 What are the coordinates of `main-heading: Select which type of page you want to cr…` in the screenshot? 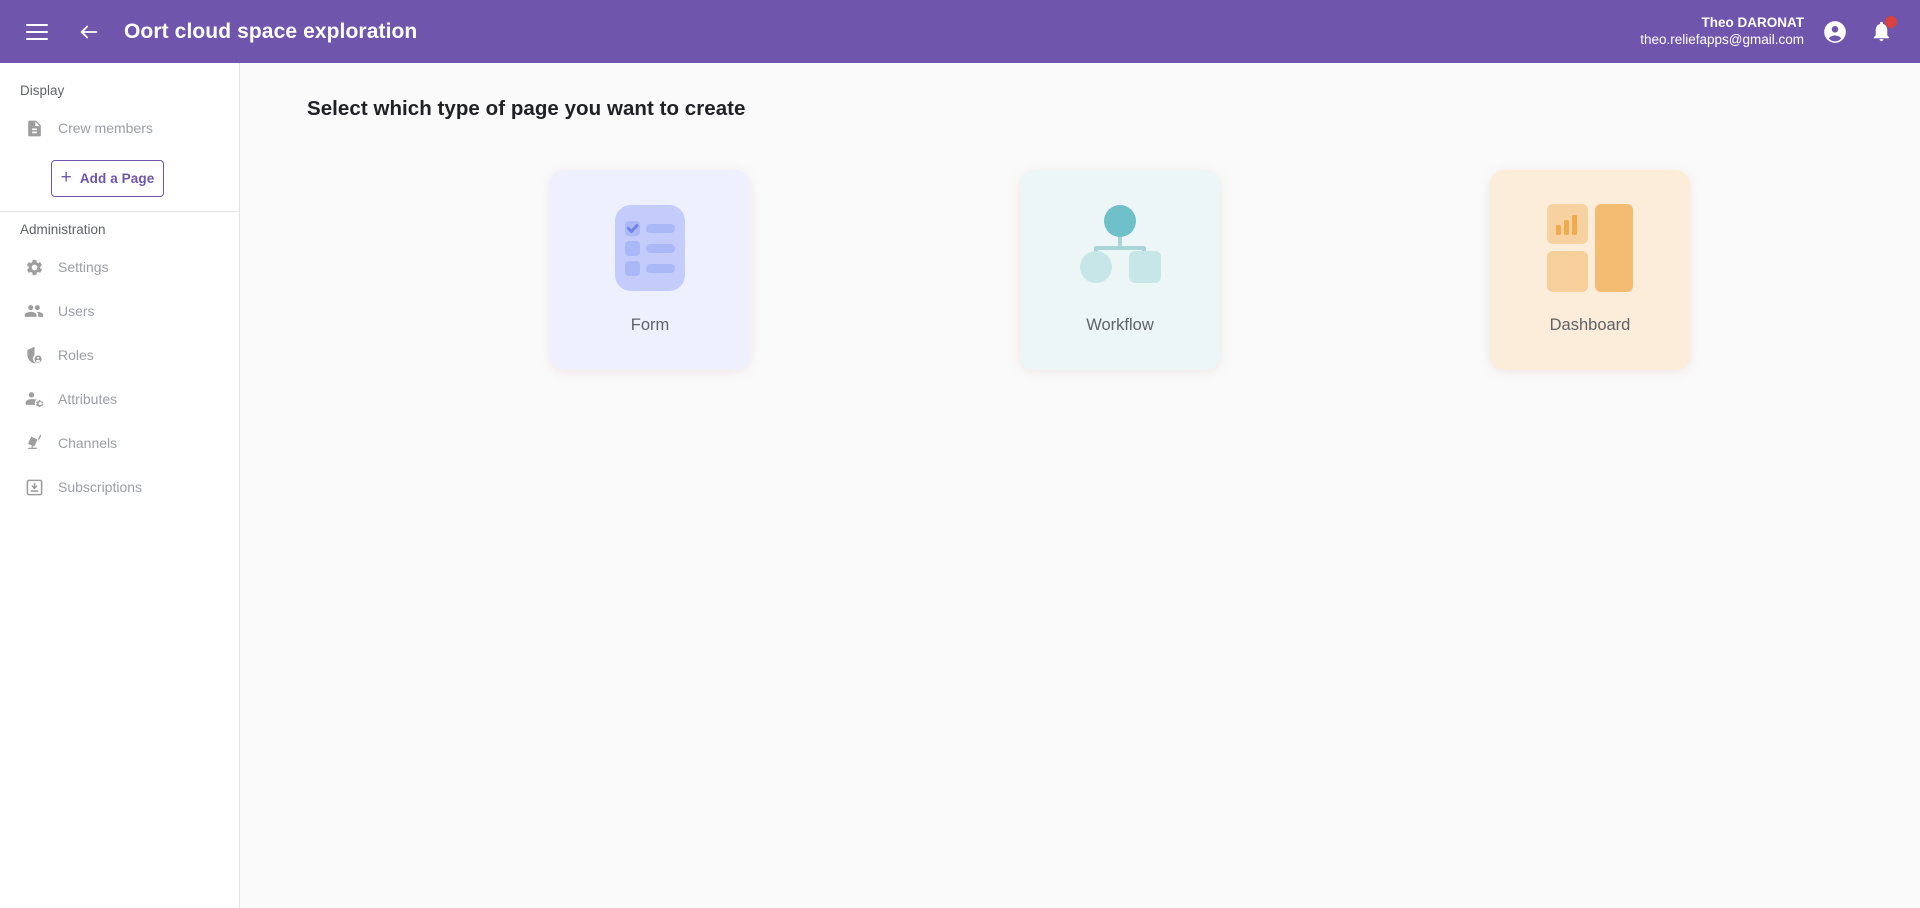 It's located at (526, 108).